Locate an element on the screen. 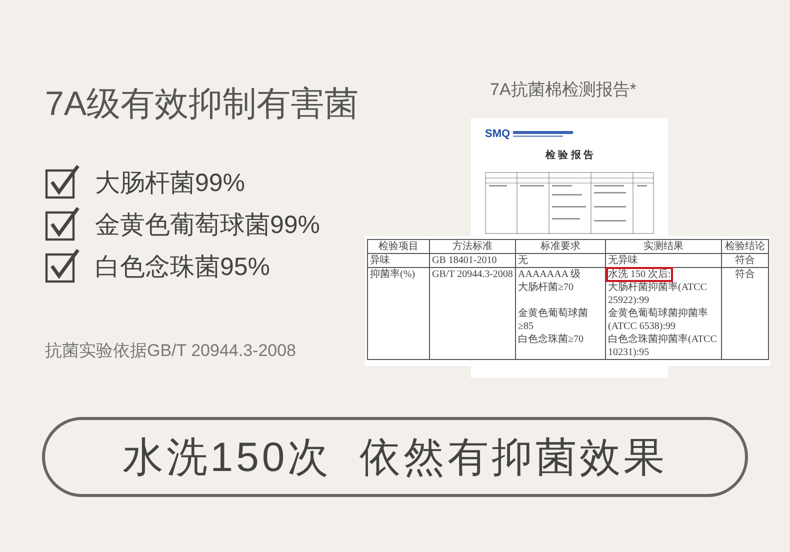 Image resolution: width=790 pixels, height=552 pixels. test-basis-note: 抗菌实验依据GB/T 20944.3-2008 is located at coordinates (171, 351).